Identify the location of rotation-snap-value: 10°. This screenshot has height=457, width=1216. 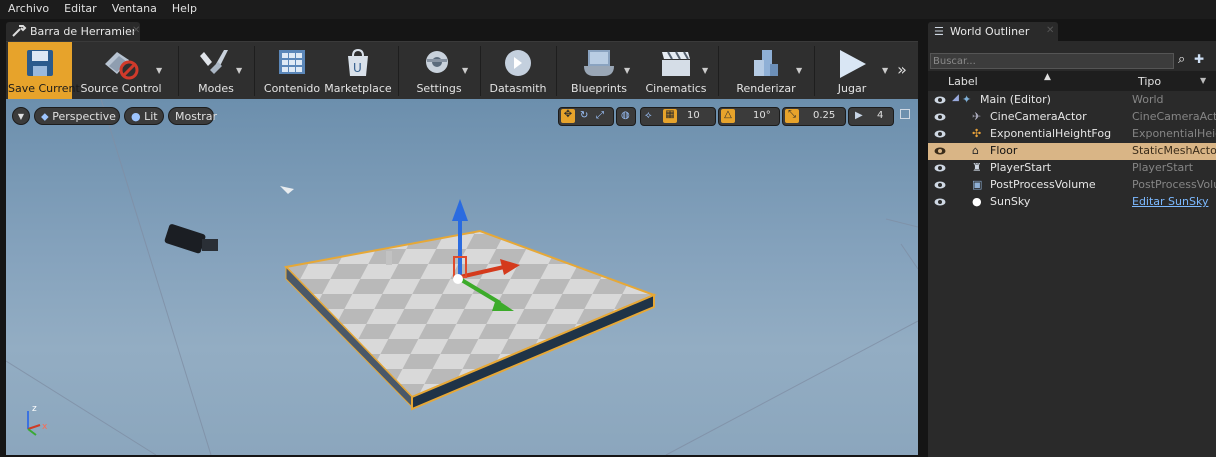
(762, 115).